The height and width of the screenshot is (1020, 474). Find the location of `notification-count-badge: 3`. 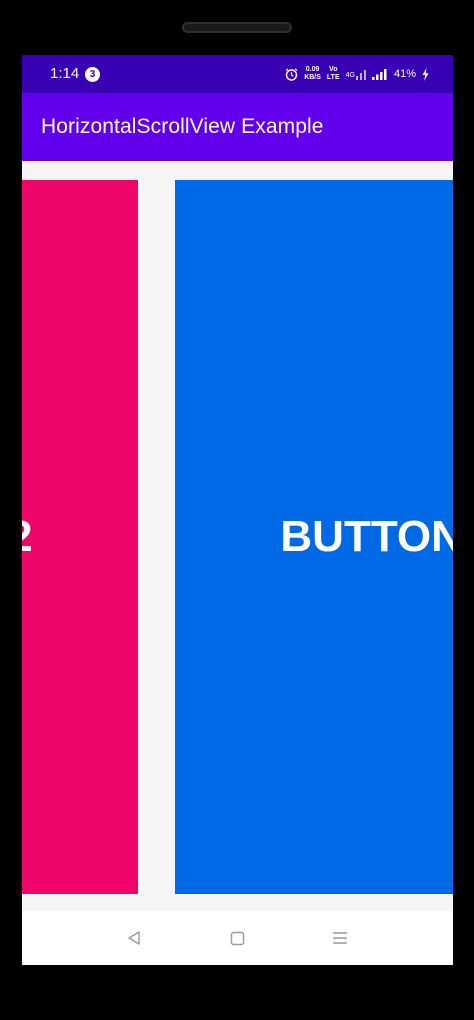

notification-count-badge: 3 is located at coordinates (92, 74).